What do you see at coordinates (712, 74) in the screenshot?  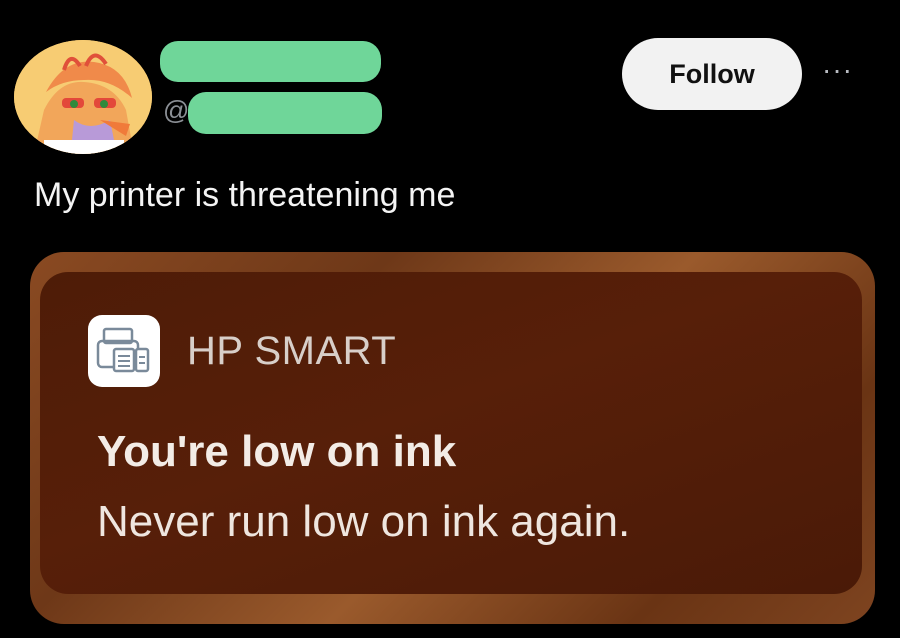 I see `follow-button: Follow` at bounding box center [712, 74].